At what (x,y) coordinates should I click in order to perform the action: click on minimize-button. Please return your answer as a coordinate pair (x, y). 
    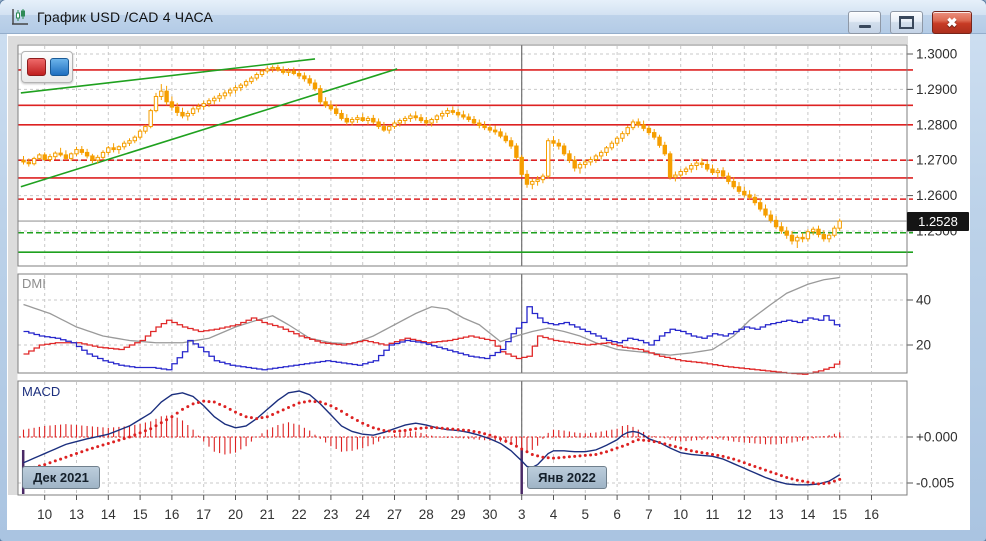
    Looking at the image, I should click on (864, 22).